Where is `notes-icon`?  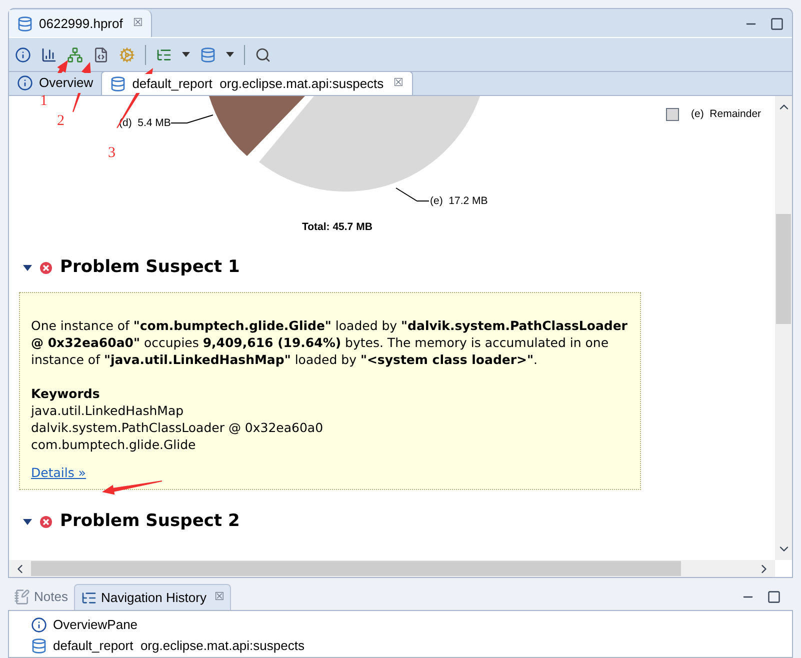
notes-icon is located at coordinates (22, 597).